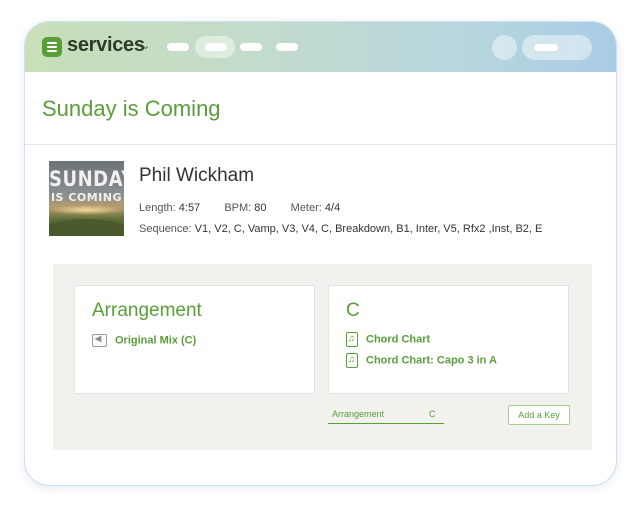 The image size is (640, 507). Describe the element at coordinates (106, 45) in the screenshot. I see `app-name: services` at that location.